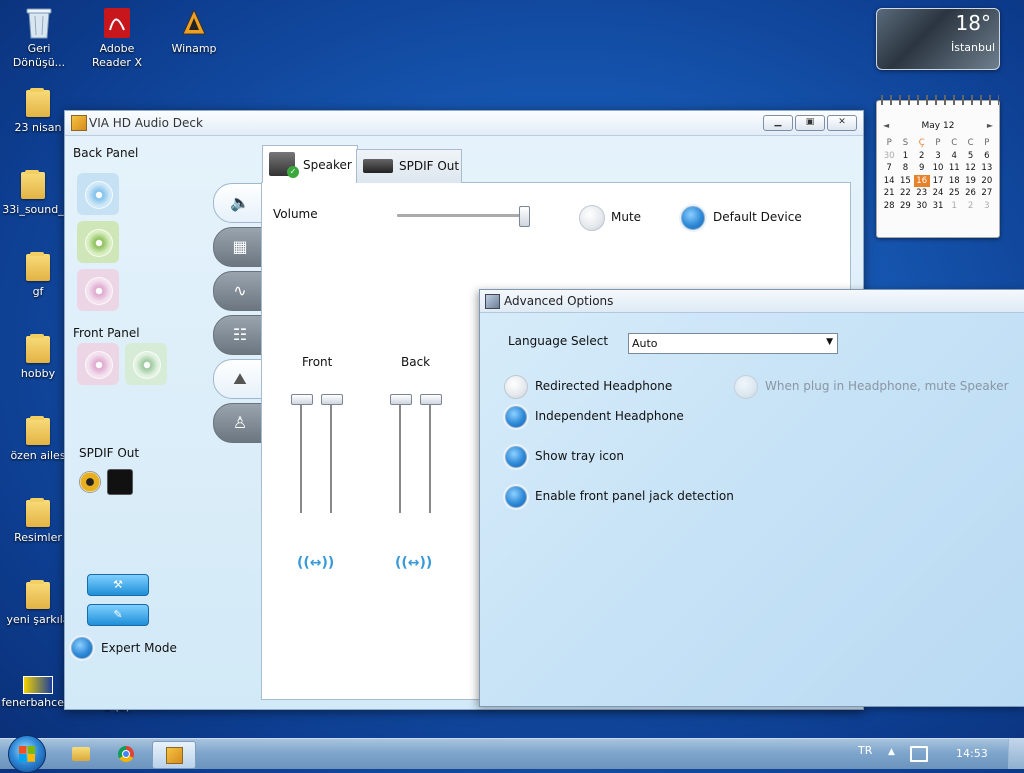  I want to click on back-right-slider, so click(430, 456).